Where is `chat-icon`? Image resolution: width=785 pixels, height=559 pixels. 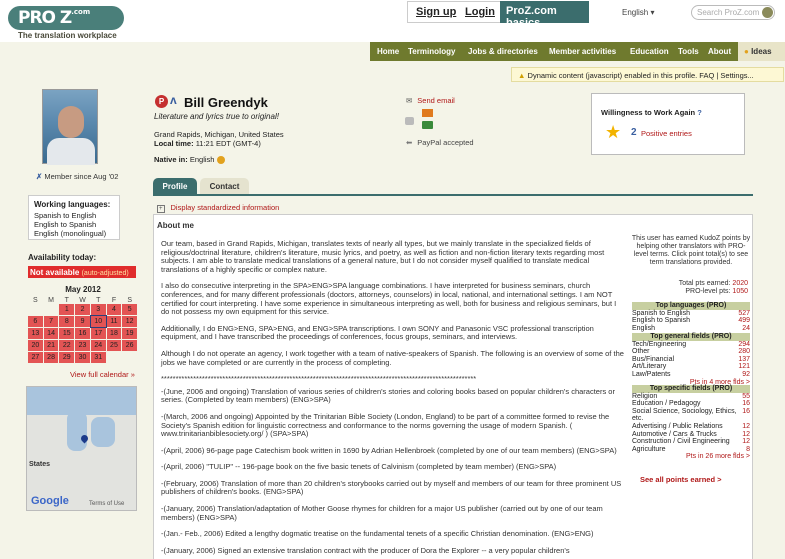
chat-icon is located at coordinates (409, 121).